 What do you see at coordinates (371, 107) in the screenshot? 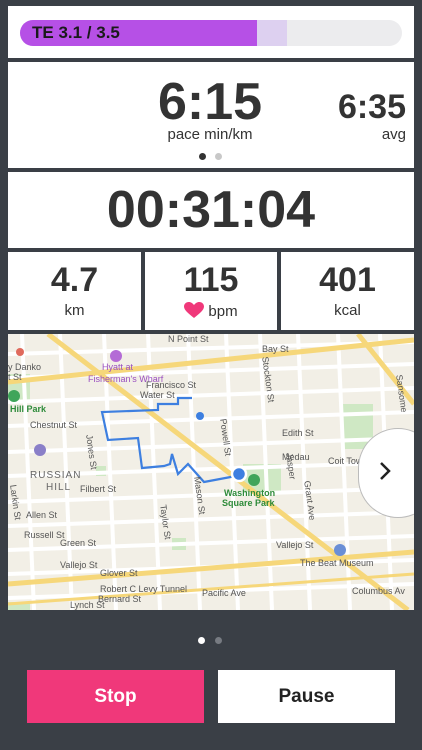
I see `average-pace-value: 6:35` at bounding box center [371, 107].